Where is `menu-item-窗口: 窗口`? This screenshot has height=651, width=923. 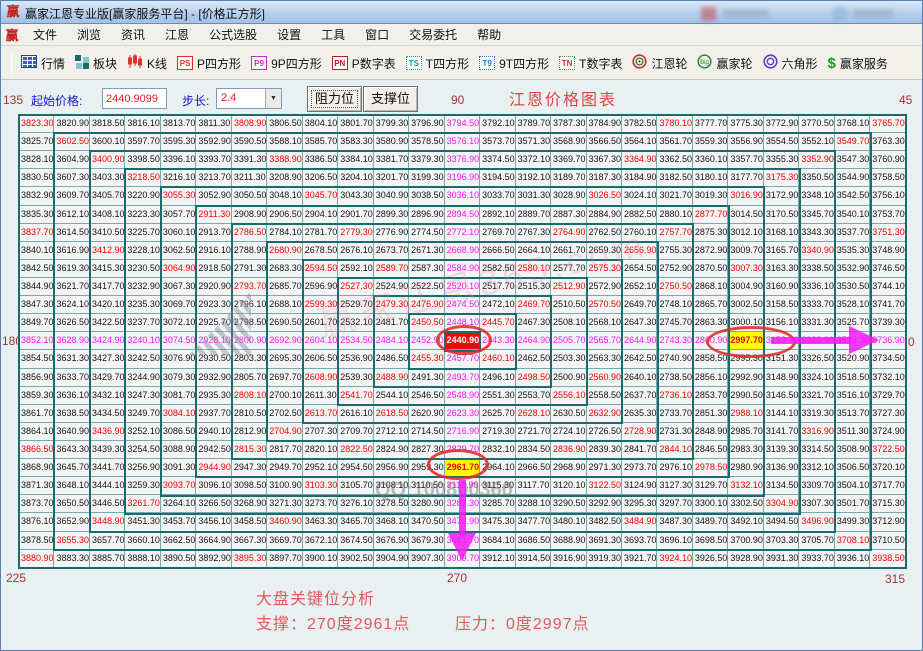 menu-item-窗口: 窗口 is located at coordinates (377, 35).